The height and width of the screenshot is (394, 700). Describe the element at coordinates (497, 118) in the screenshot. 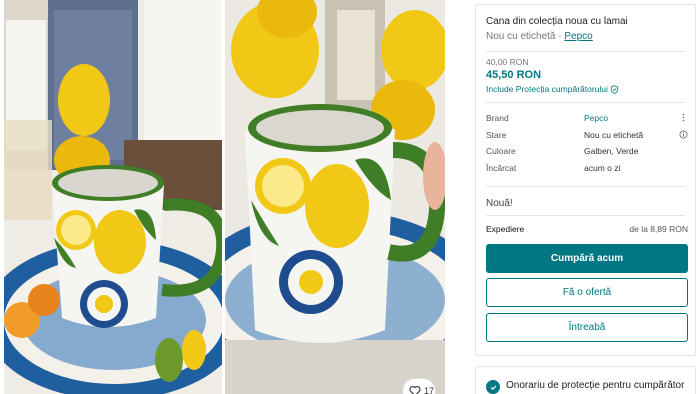

I see `detail-key: Brand` at that location.